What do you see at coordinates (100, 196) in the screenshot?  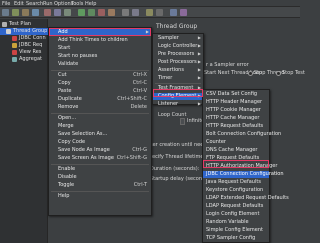 I see `context-menu-item-help: Help` at bounding box center [100, 196].